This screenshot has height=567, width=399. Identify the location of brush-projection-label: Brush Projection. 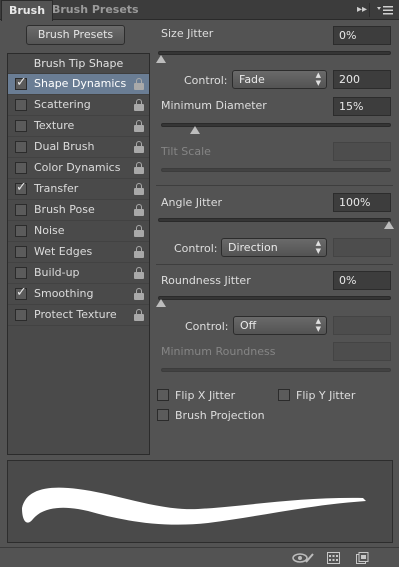
(220, 415).